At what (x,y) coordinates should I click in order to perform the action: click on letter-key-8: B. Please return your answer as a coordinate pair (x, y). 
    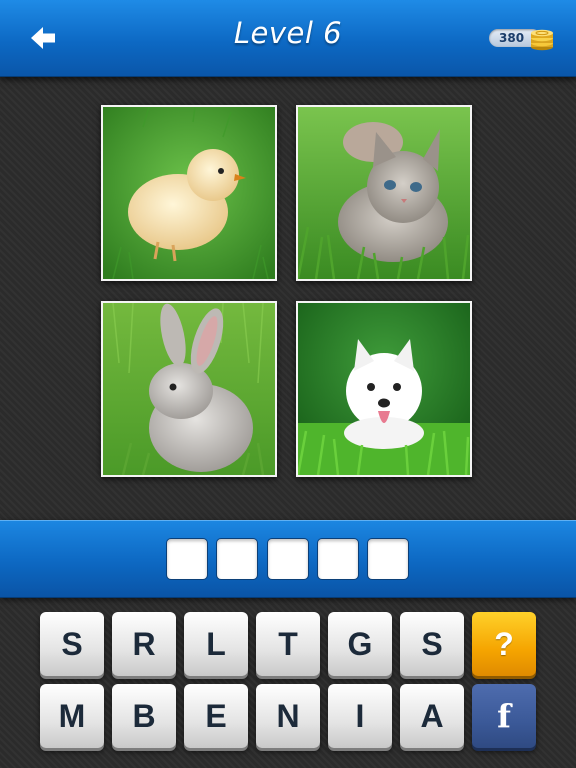
    Looking at the image, I should click on (144, 716).